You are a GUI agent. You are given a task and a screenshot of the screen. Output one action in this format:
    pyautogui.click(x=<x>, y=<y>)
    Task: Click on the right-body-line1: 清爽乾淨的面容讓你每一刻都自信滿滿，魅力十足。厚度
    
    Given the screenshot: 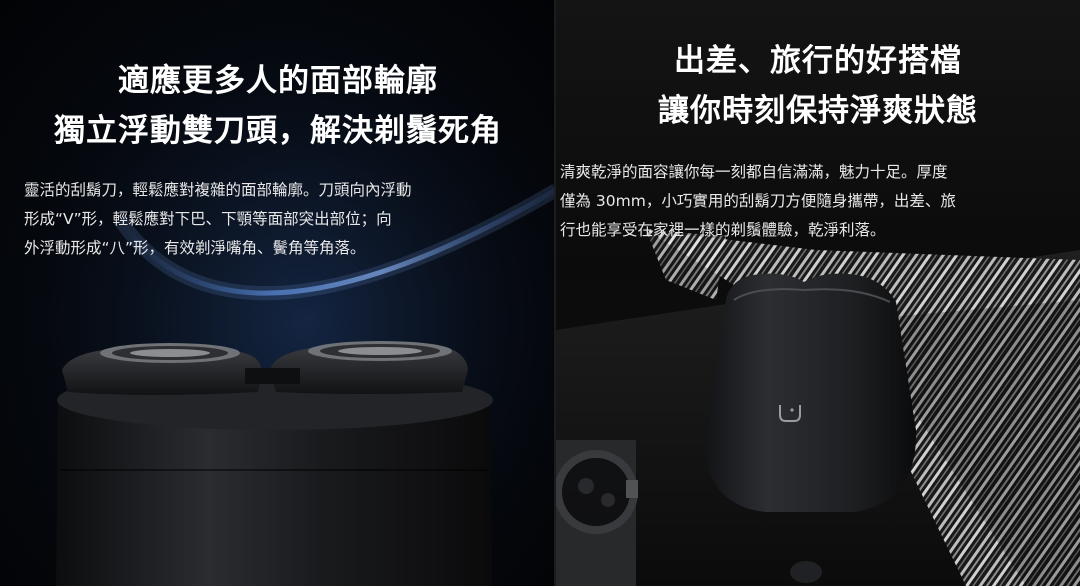 What is the action you would take?
    pyautogui.click(x=754, y=172)
    